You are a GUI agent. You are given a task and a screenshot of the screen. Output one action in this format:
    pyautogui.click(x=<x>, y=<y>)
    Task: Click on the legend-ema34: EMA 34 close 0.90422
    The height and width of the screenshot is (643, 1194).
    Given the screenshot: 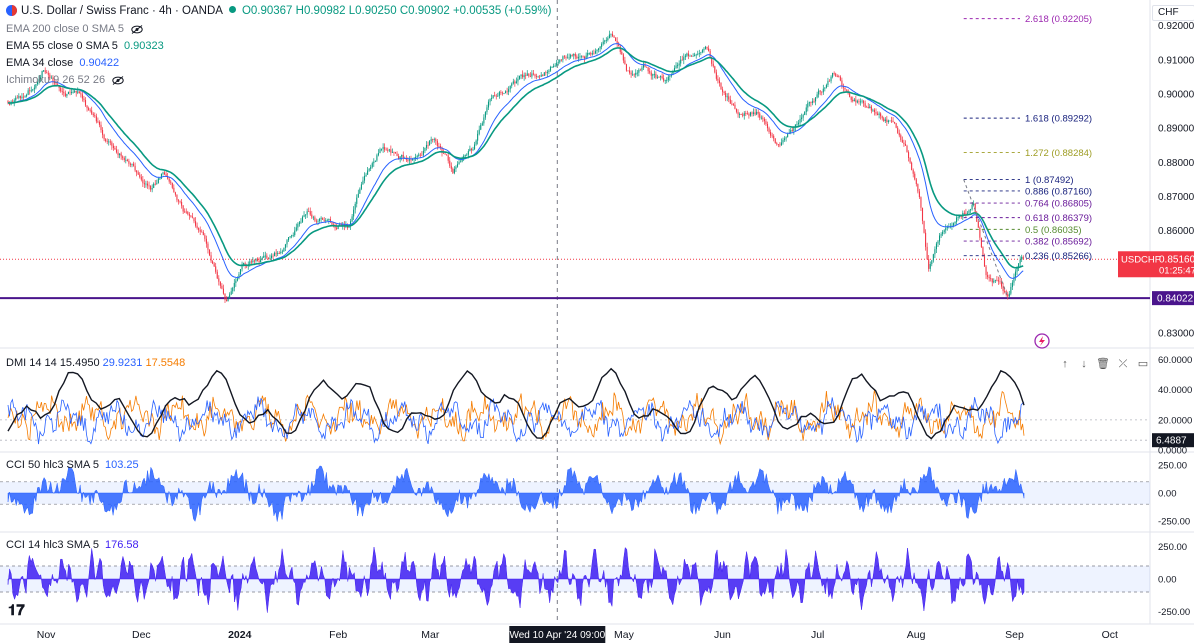 What is the action you would take?
    pyautogui.click(x=62, y=63)
    